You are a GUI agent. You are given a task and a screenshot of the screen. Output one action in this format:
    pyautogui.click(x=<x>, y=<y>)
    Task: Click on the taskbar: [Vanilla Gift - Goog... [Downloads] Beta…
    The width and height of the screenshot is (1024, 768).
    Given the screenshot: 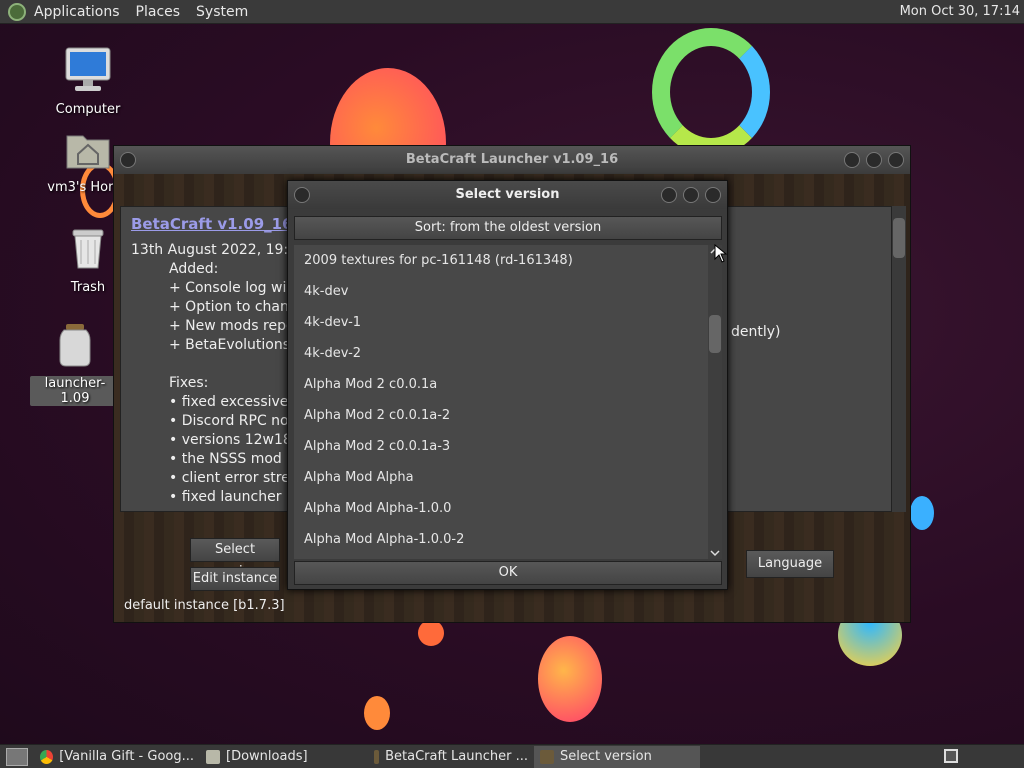 What is the action you would take?
    pyautogui.click(x=512, y=756)
    